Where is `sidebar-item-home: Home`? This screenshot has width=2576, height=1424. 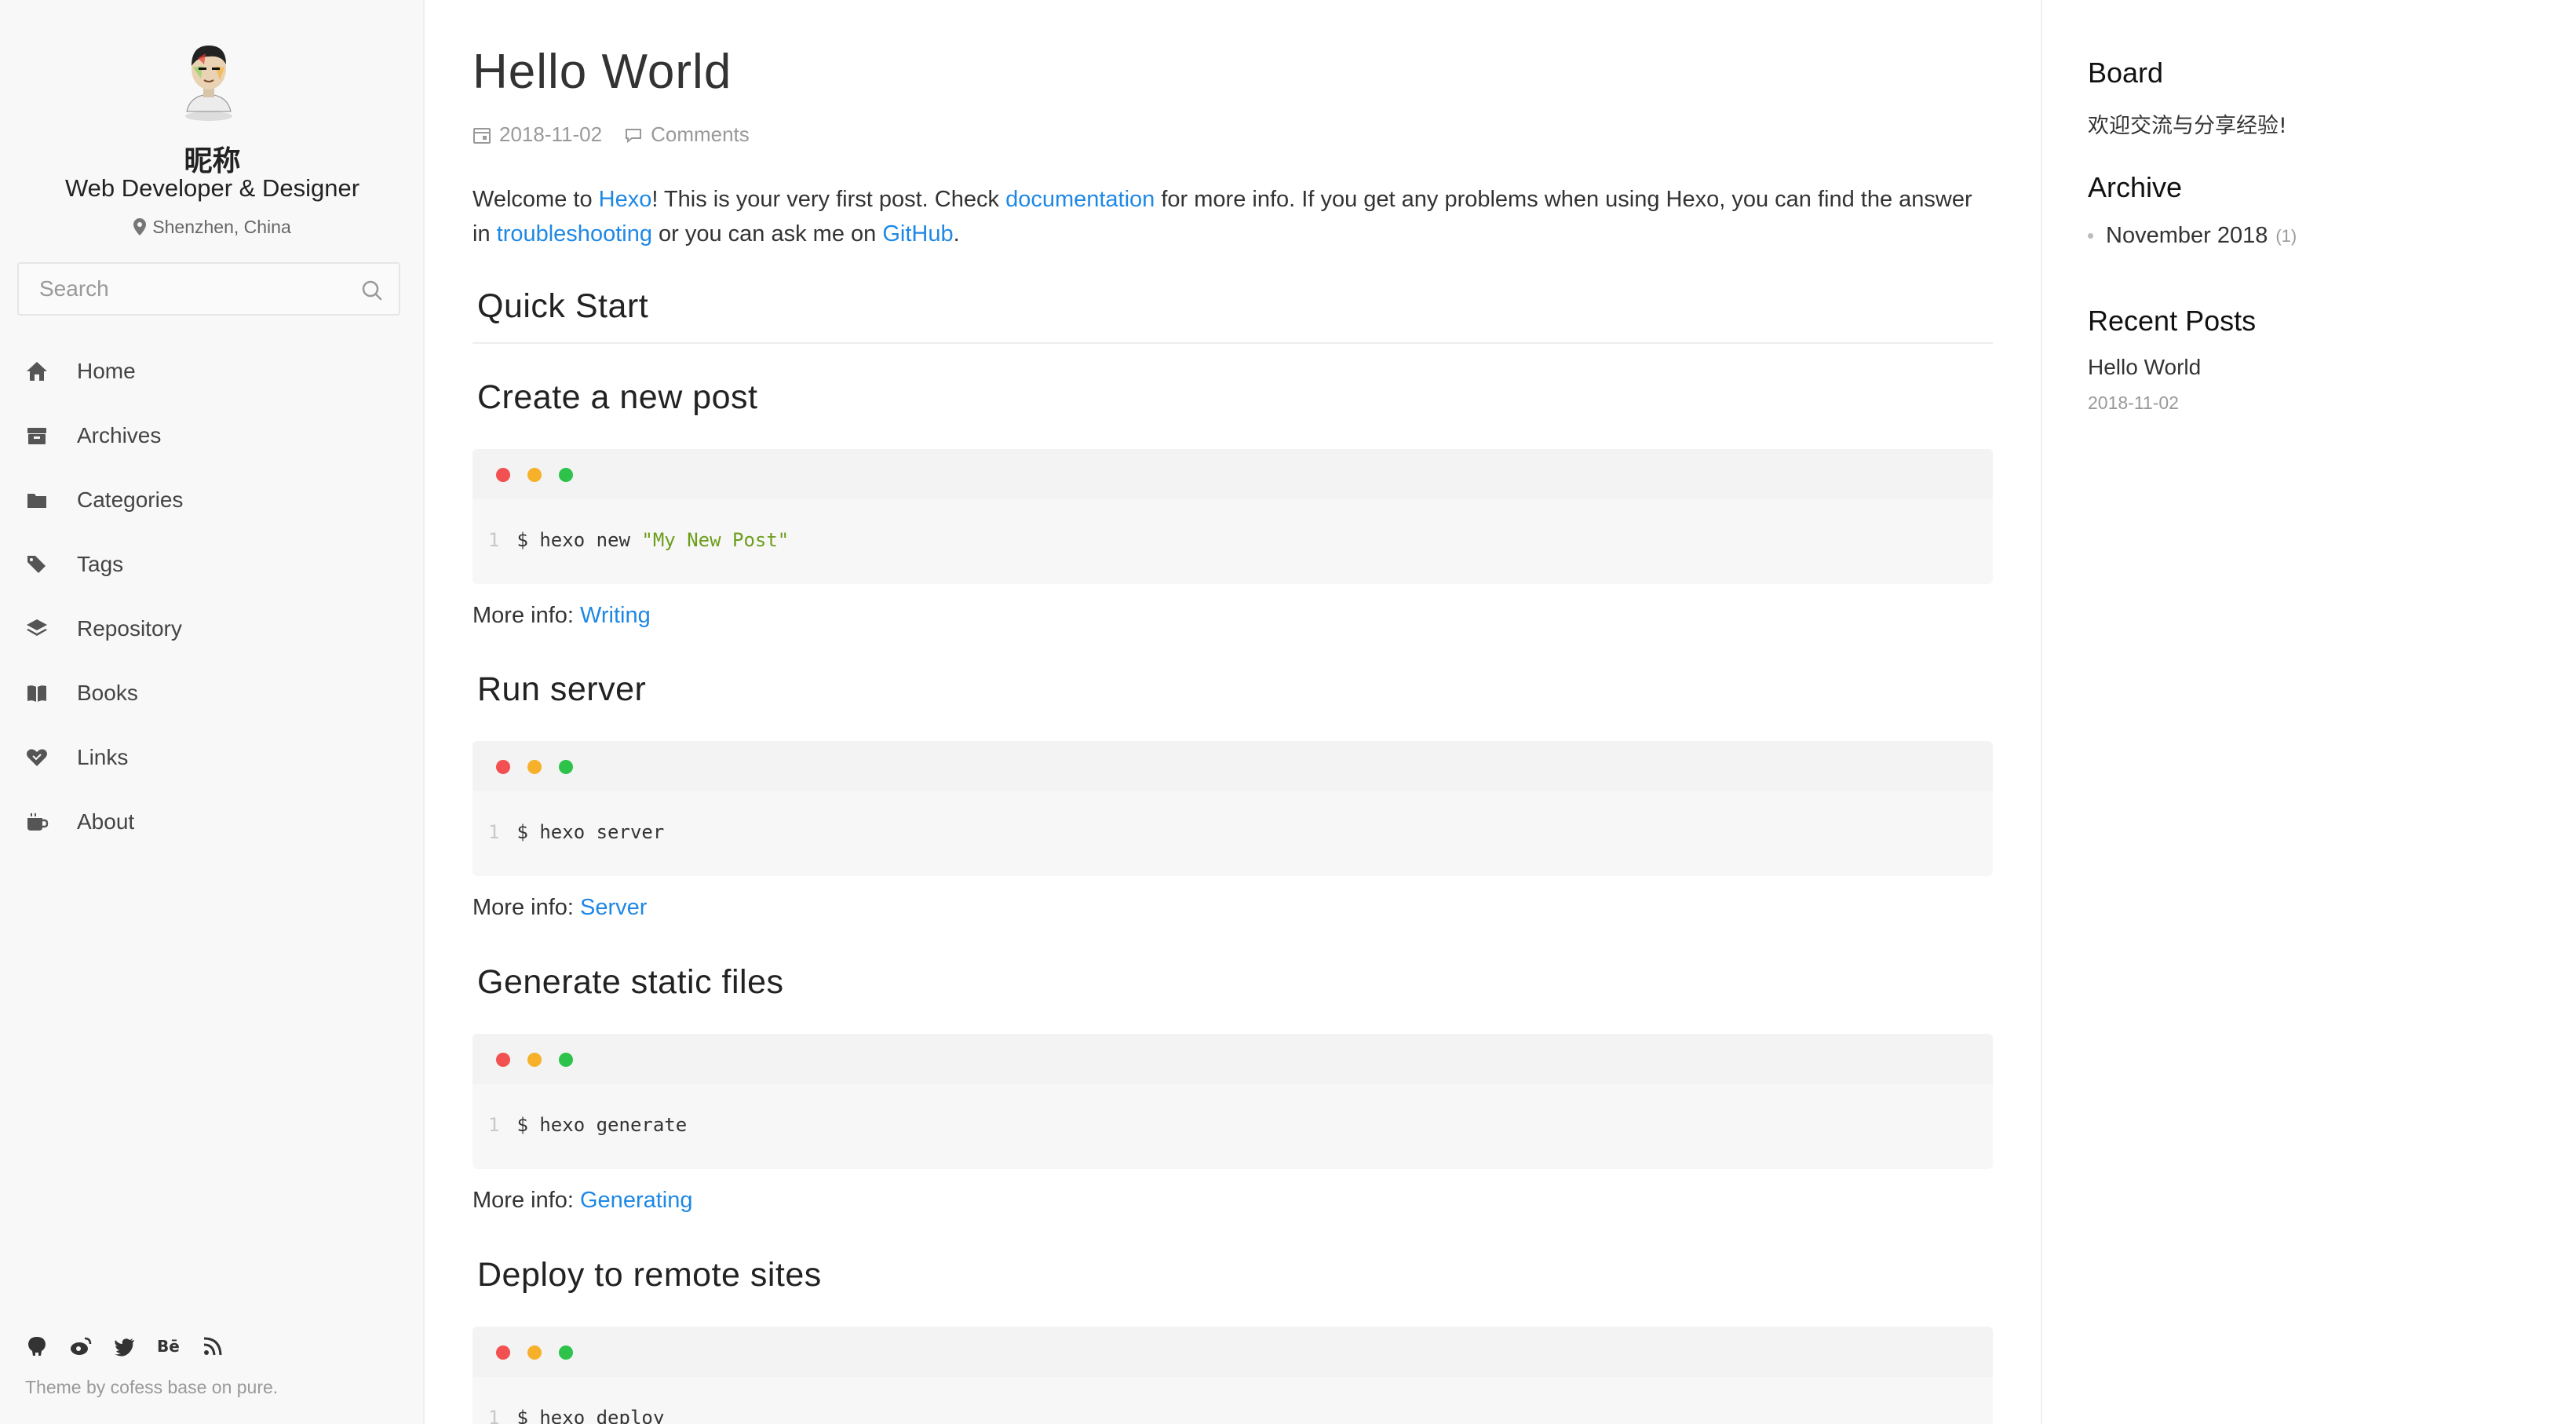
sidebar-item-home: Home is located at coordinates (212, 371).